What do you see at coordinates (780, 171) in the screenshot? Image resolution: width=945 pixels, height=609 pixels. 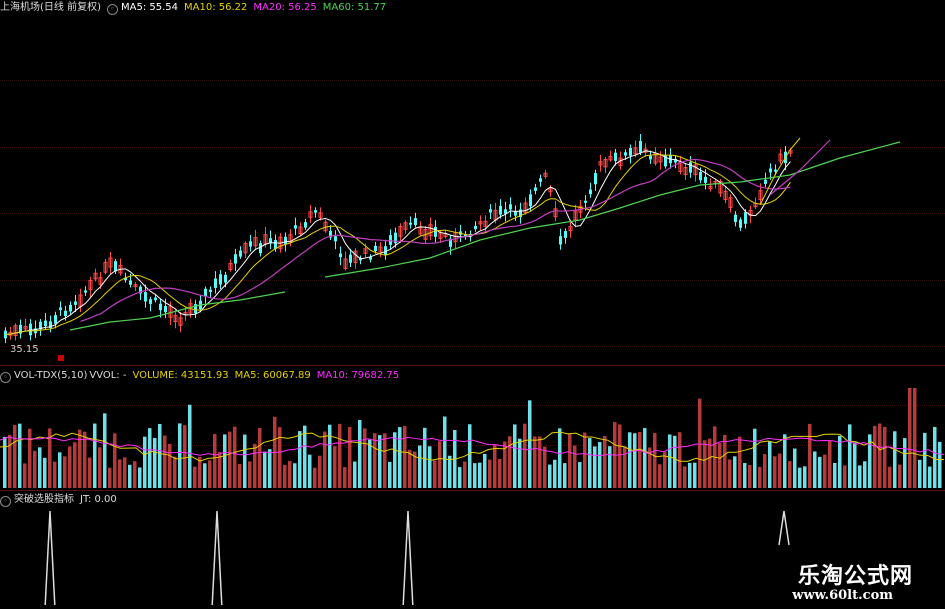 I see `ma10-line` at bounding box center [780, 171].